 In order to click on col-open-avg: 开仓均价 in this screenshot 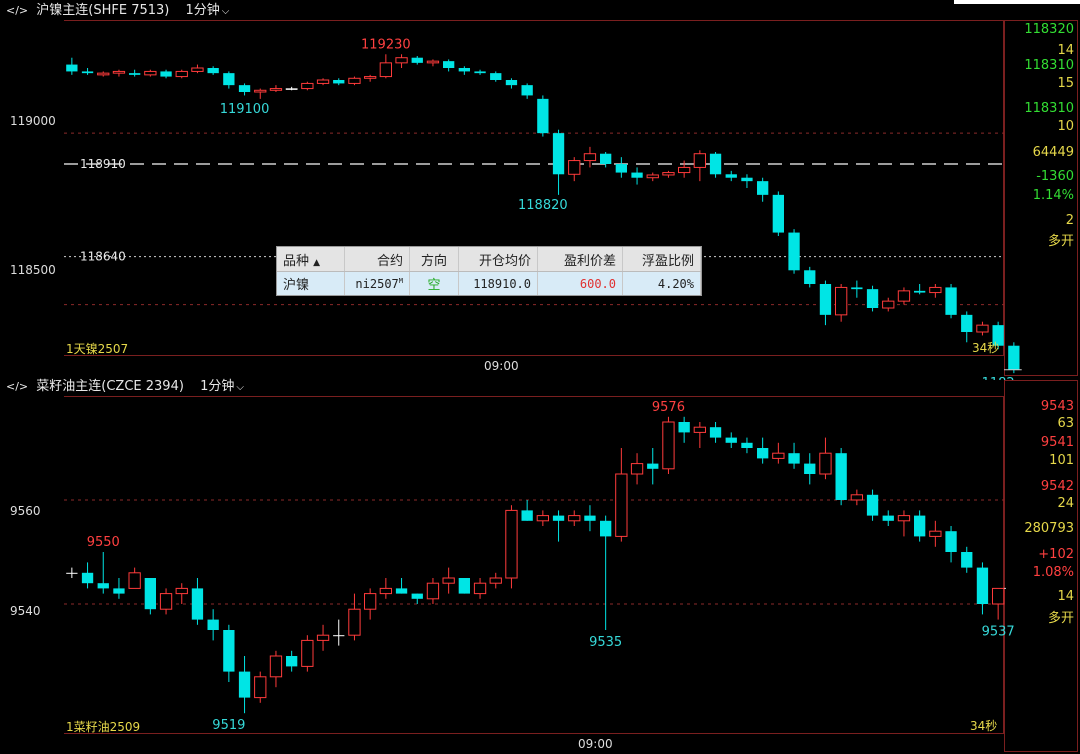, I will do `click(498, 259)`.